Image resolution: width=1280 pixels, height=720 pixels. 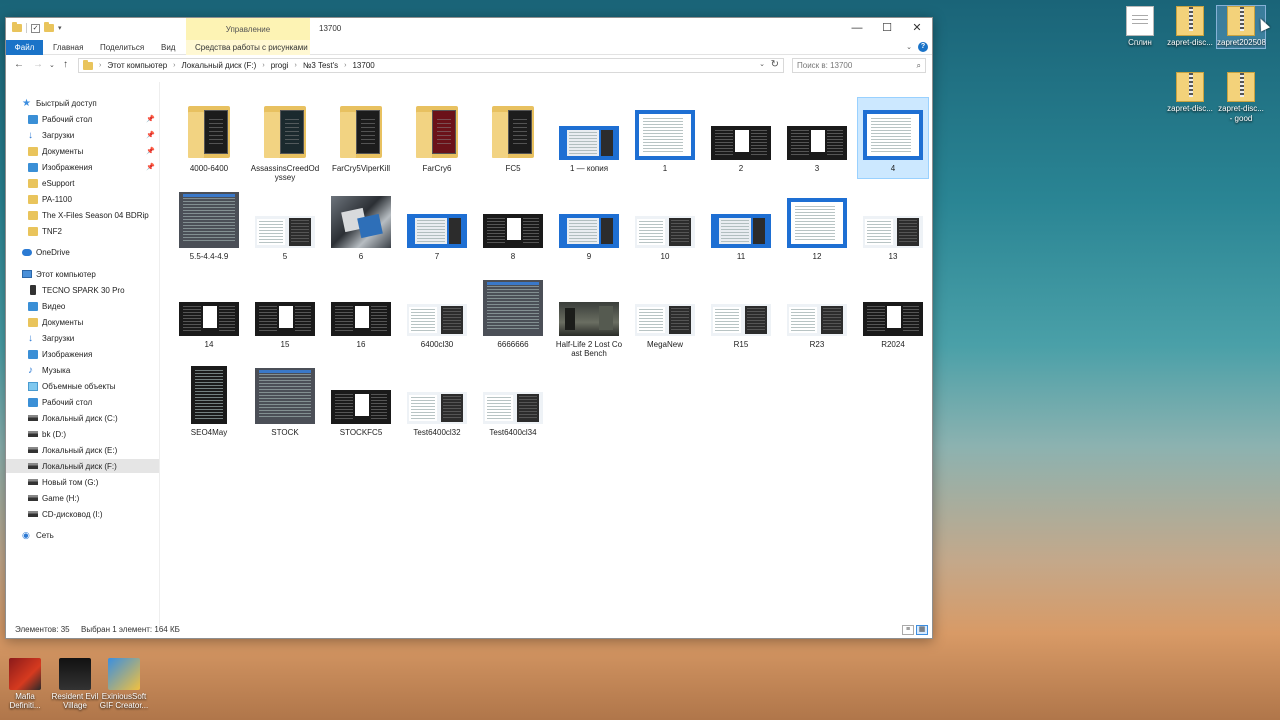 I want to click on tab-picture-tools: Средства работы с рисунками, so click(x=251, y=47).